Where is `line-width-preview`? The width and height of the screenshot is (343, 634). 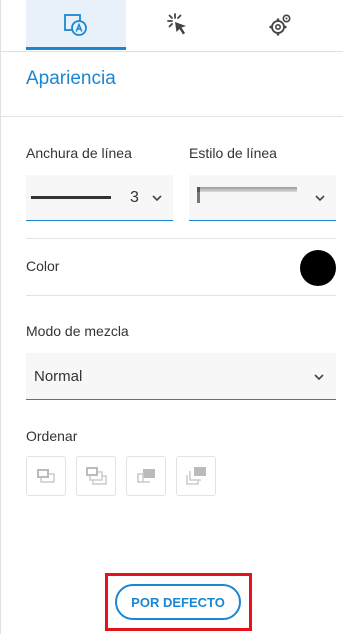
line-width-preview is located at coordinates (71, 197).